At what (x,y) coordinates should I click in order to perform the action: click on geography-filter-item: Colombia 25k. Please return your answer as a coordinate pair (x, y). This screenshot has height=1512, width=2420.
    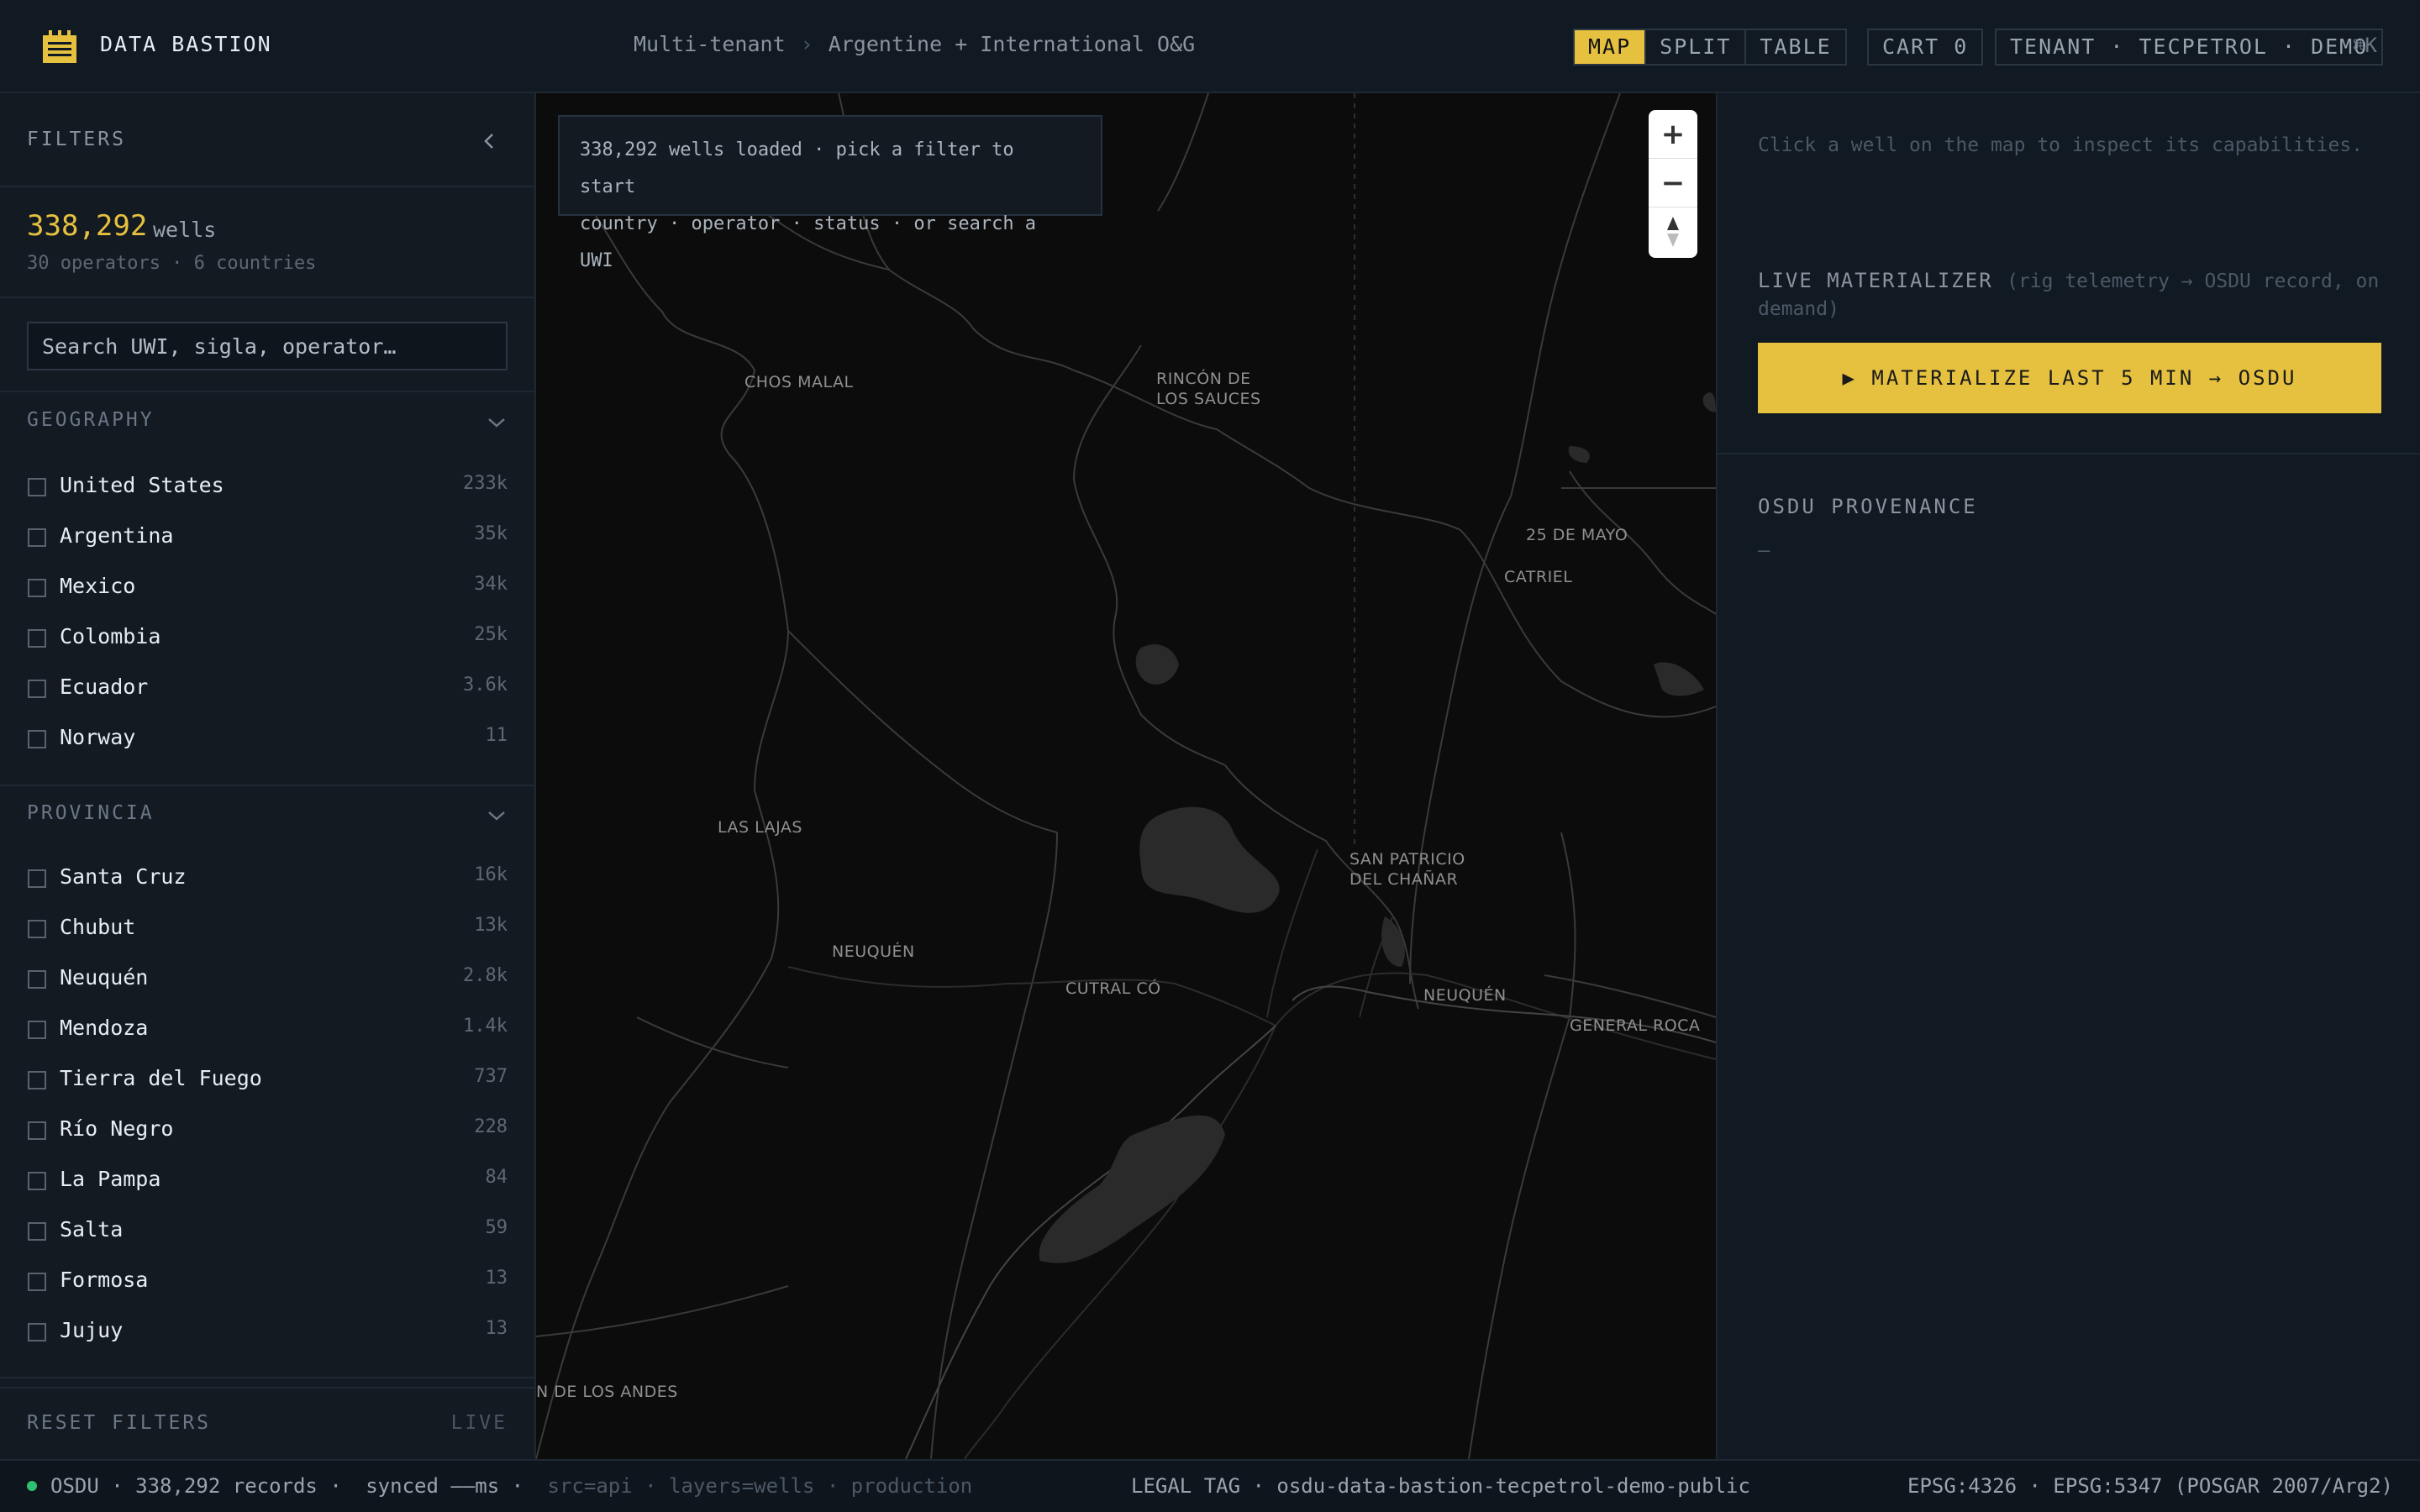
    Looking at the image, I should click on (267, 635).